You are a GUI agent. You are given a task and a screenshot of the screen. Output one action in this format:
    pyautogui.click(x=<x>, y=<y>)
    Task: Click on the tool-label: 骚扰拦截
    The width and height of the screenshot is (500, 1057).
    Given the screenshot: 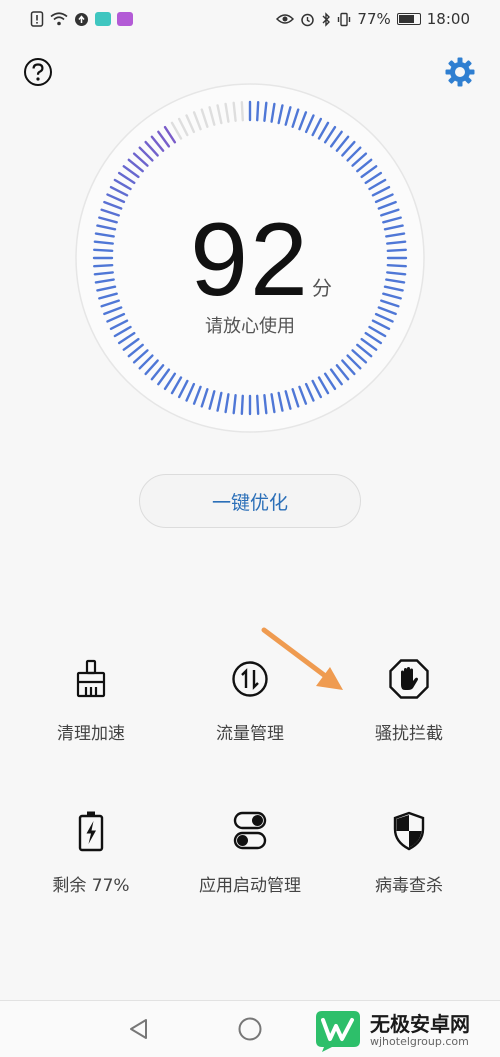 What is the action you would take?
    pyautogui.click(x=409, y=734)
    